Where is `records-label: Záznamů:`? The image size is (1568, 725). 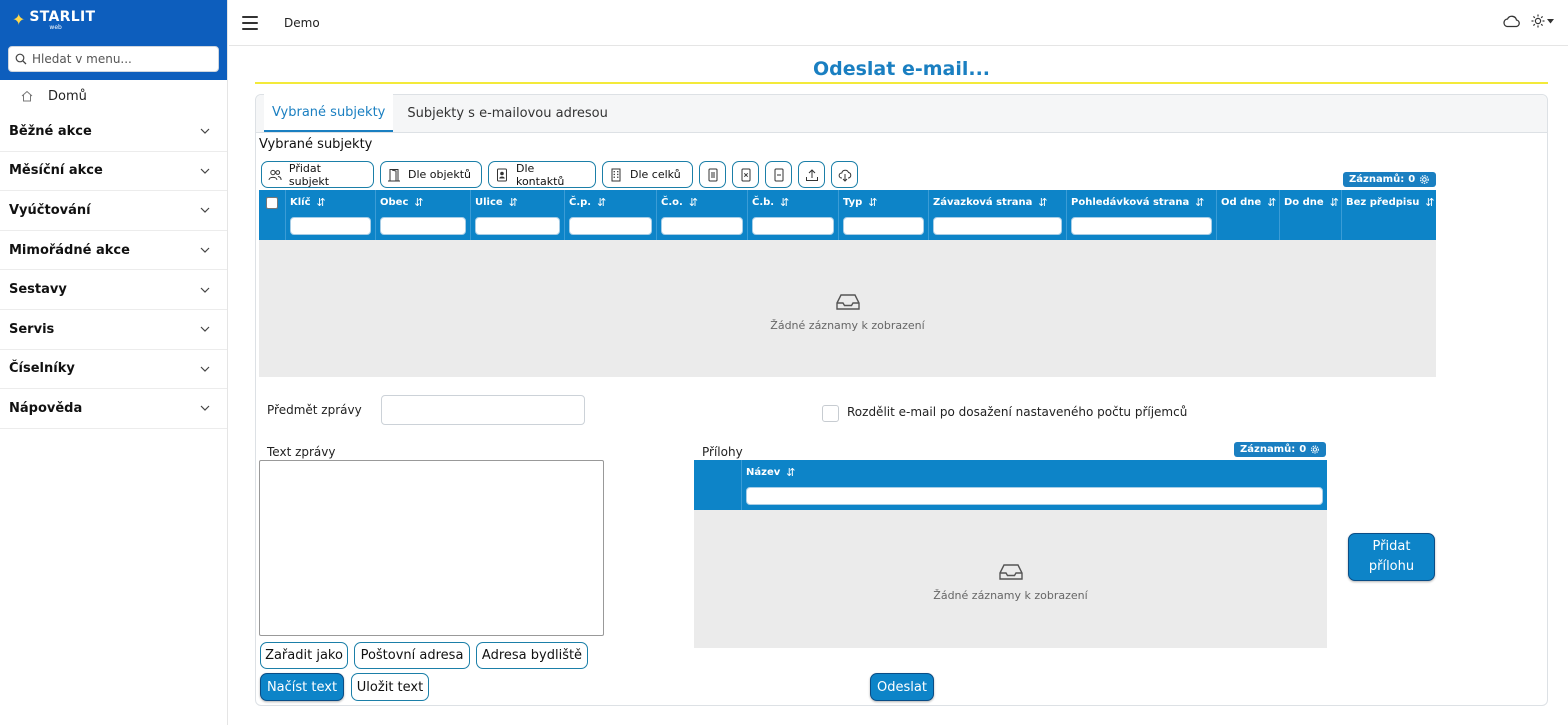
records-label: Záznamů: is located at coordinates (1377, 179).